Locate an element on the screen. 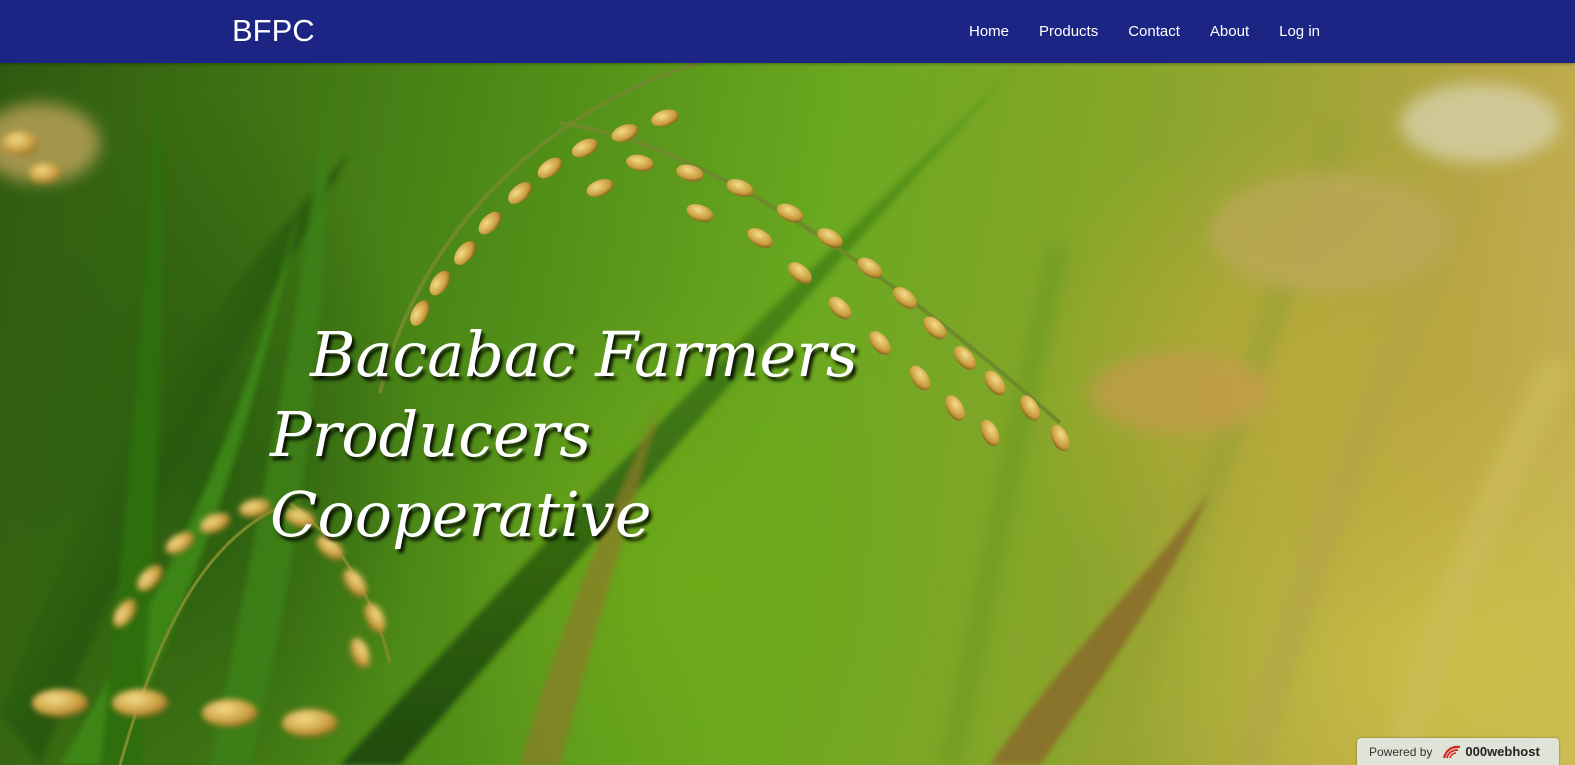 The image size is (1575, 765). brand-logo-link: BFPC is located at coordinates (273, 31).